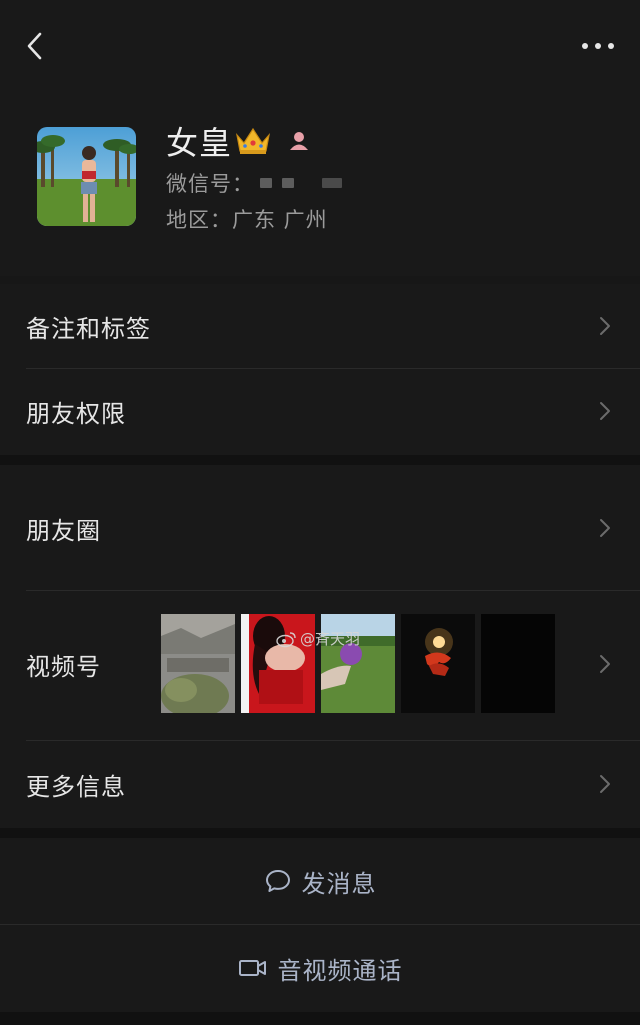  Describe the element at coordinates (199, 143) in the screenshot. I see `profile-name: 女皇` at that location.